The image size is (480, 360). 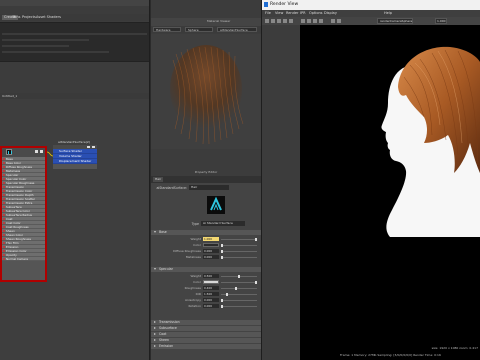 I want to click on zoom-reset-icon, so click(x=321, y=21).